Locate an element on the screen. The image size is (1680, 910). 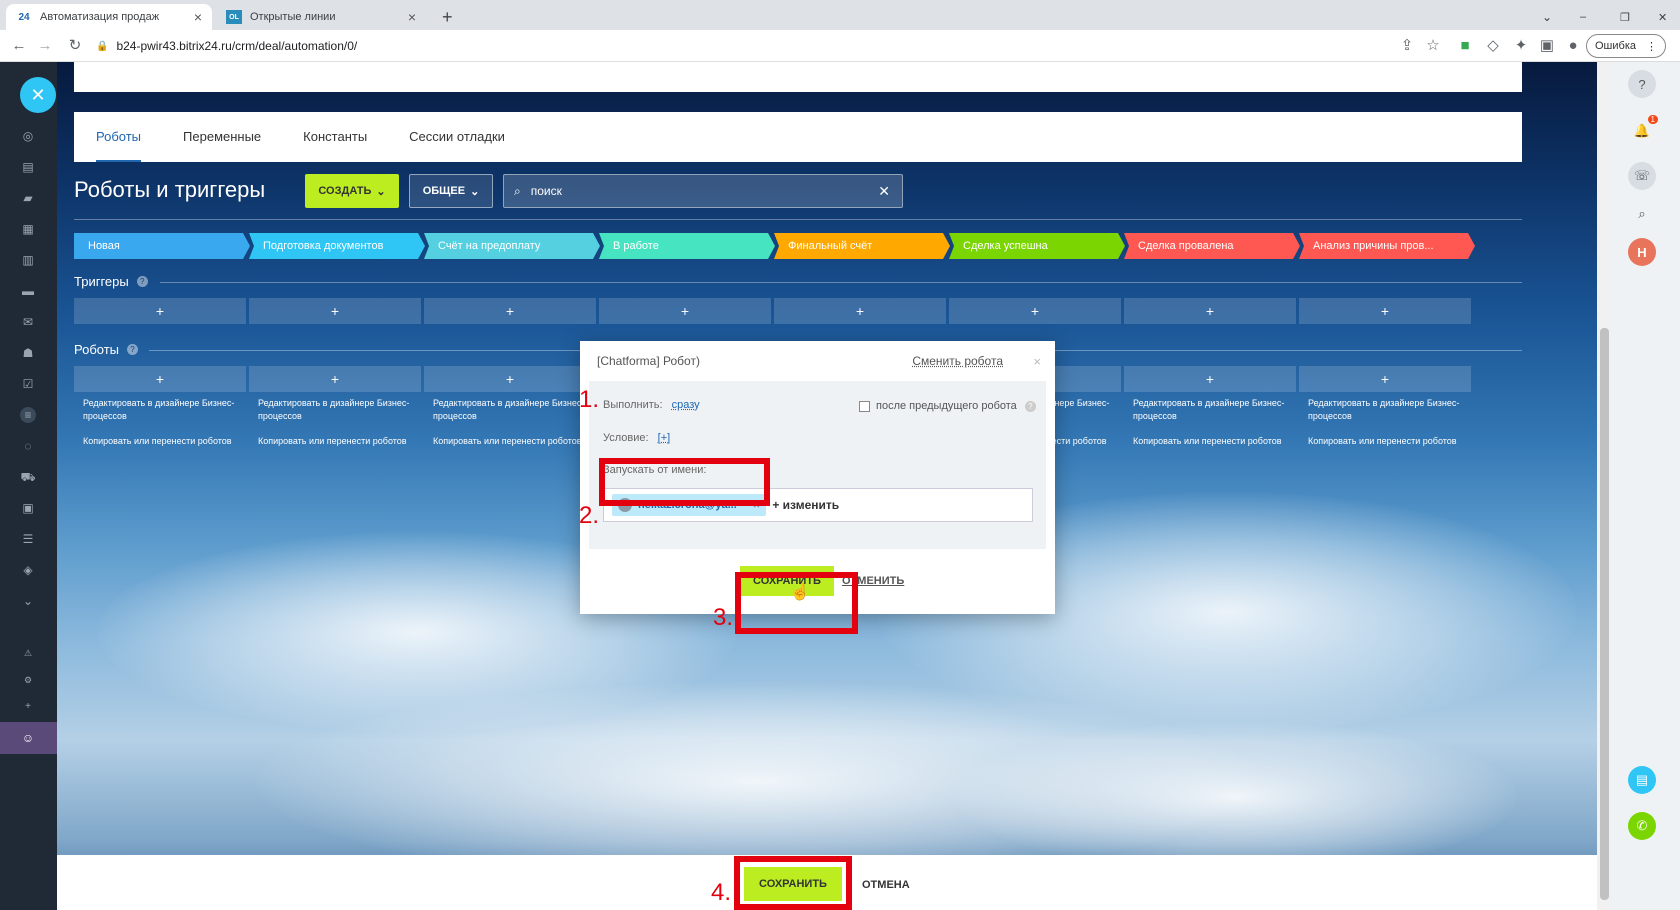
stage-2: Подготовка документов is located at coordinates (337, 246).